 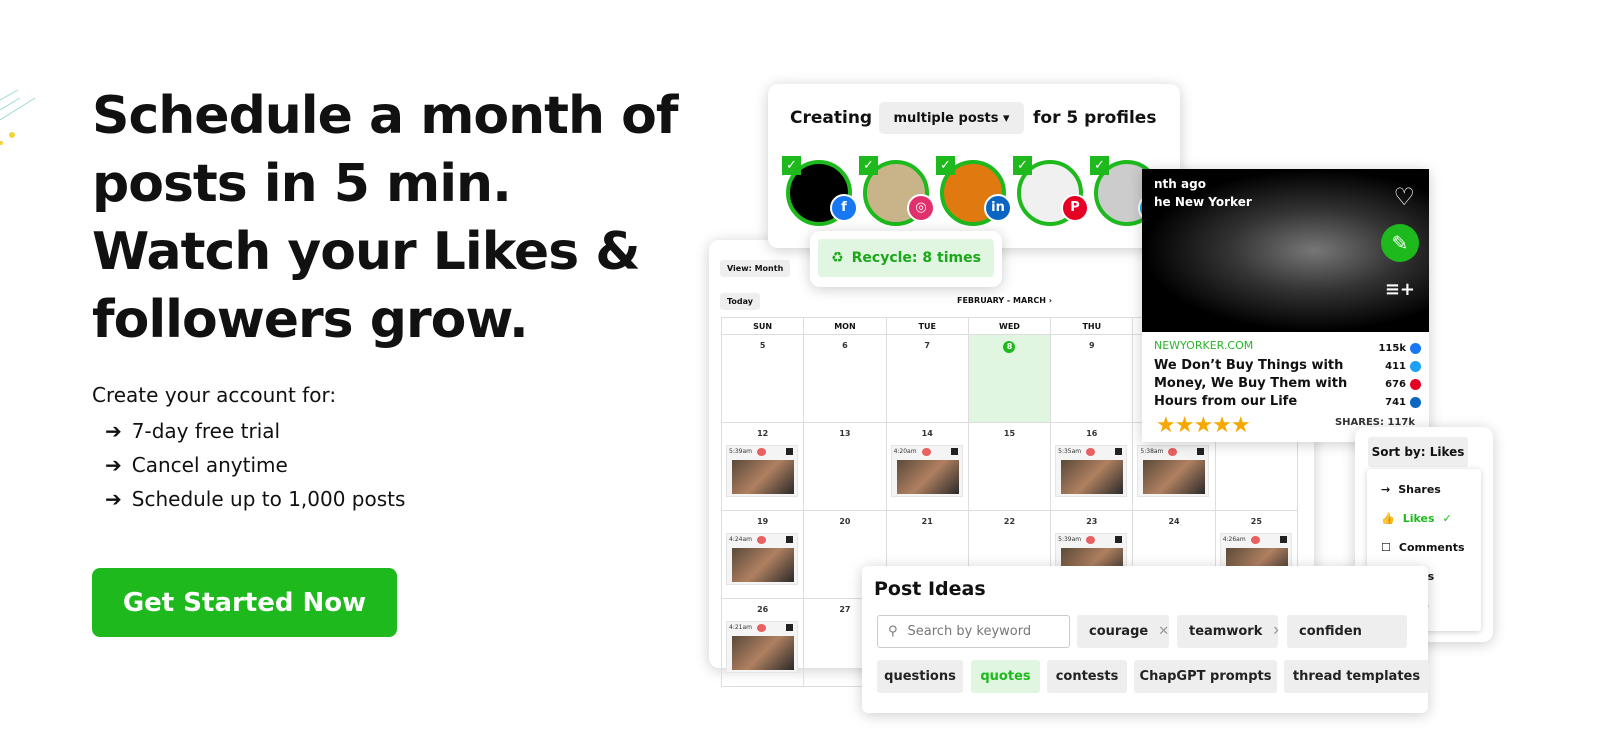 What do you see at coordinates (1005, 300) in the screenshot?
I see `date-range: FEBRUARY - MARCH ›` at bounding box center [1005, 300].